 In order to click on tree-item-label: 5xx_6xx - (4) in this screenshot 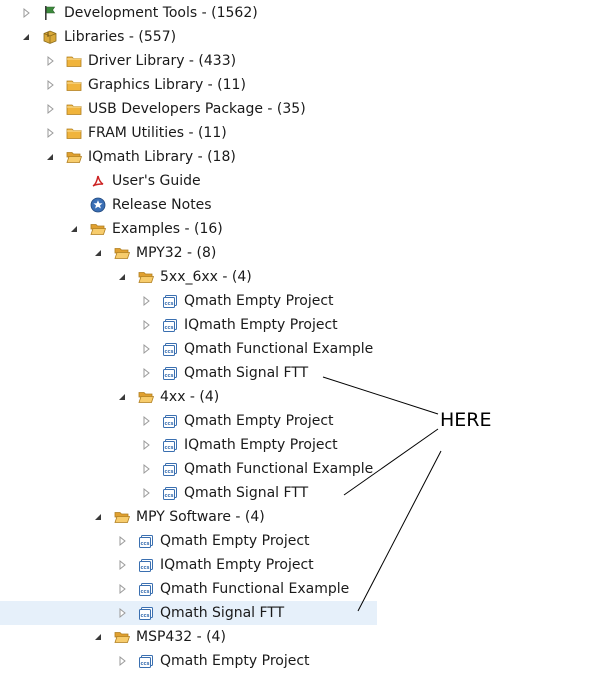, I will do `click(206, 277)`.